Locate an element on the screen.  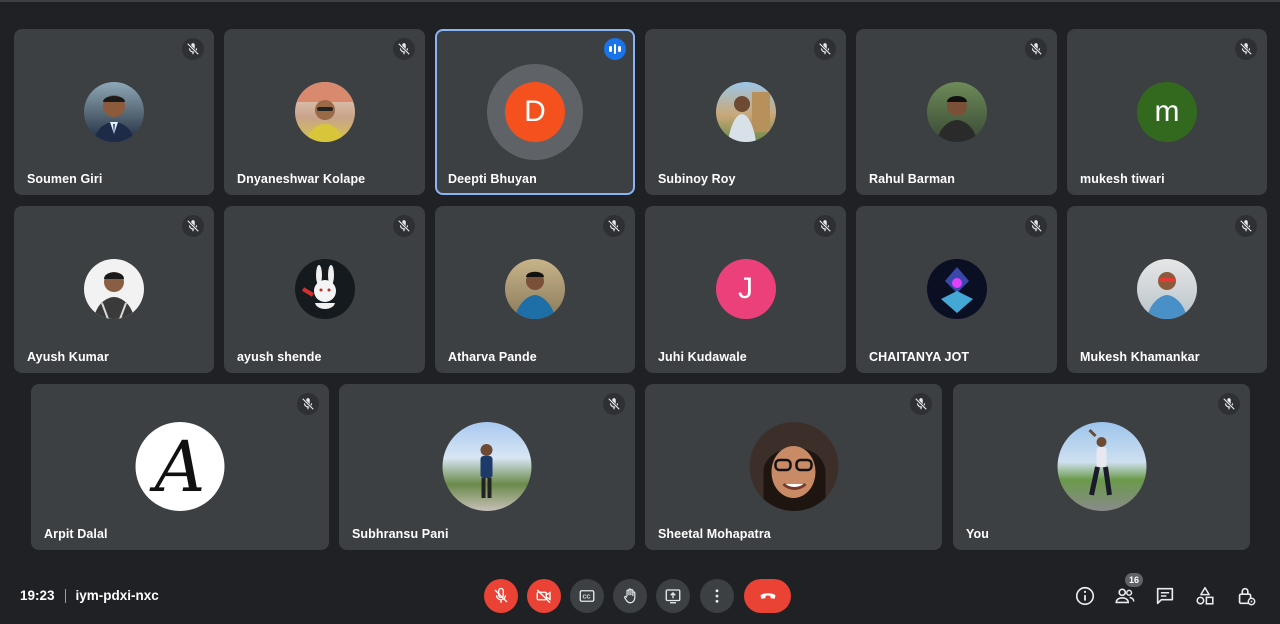
meeting-details-button is located at coordinates (1085, 596).